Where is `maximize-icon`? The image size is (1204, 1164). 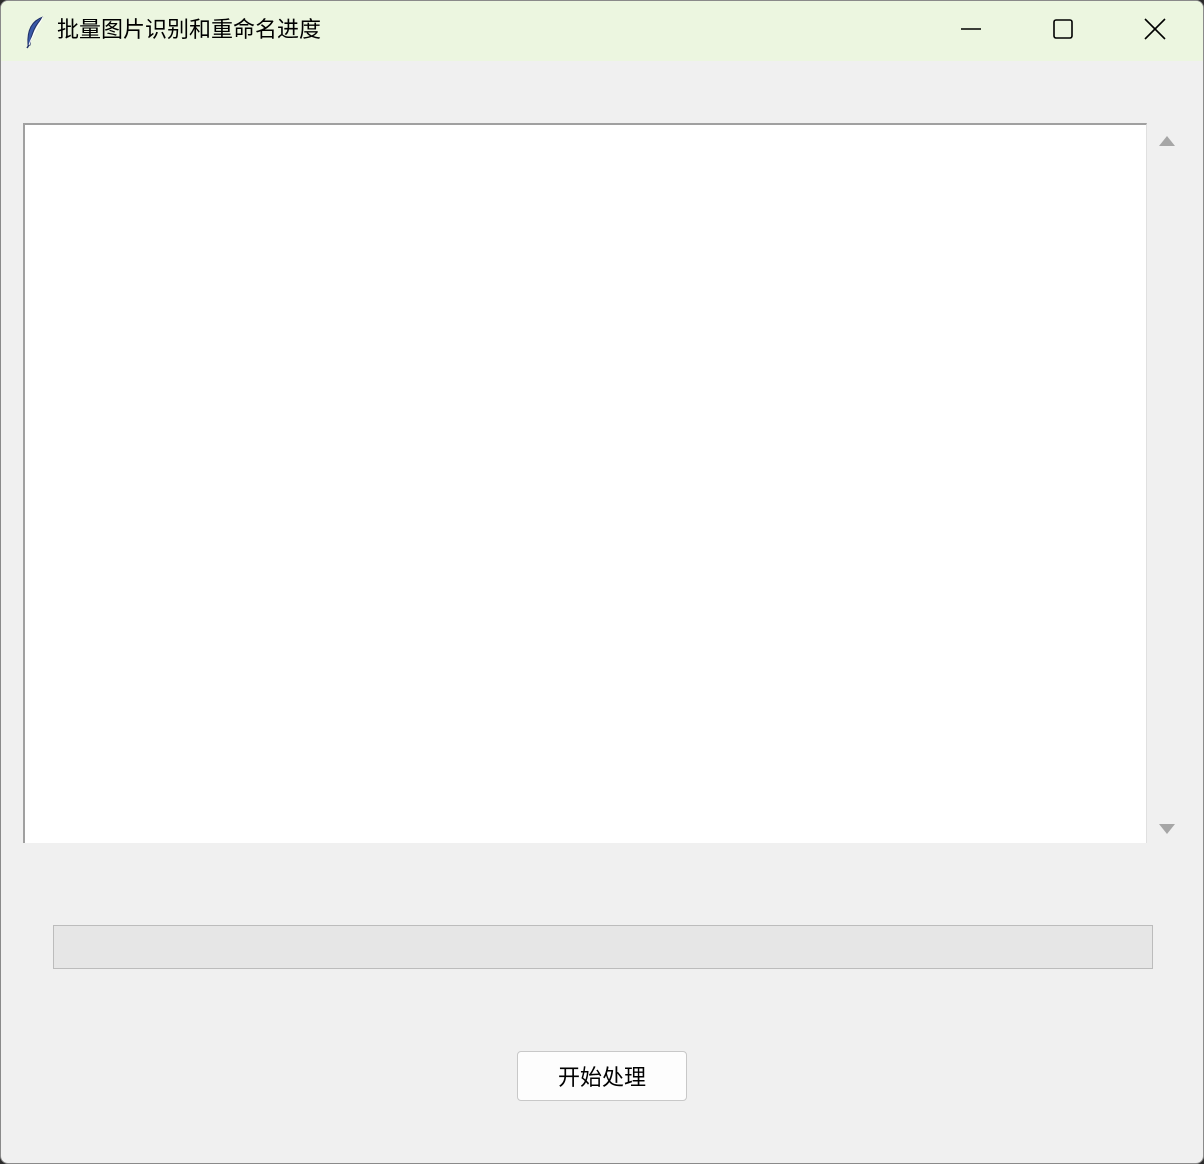
maximize-icon is located at coordinates (1063, 31).